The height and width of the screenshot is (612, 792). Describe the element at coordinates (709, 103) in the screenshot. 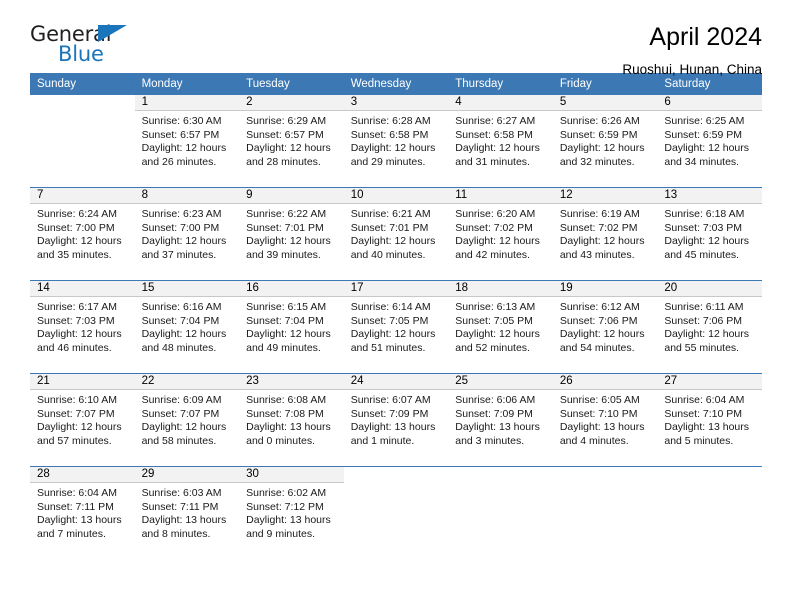

I see `day-number: 6` at that location.